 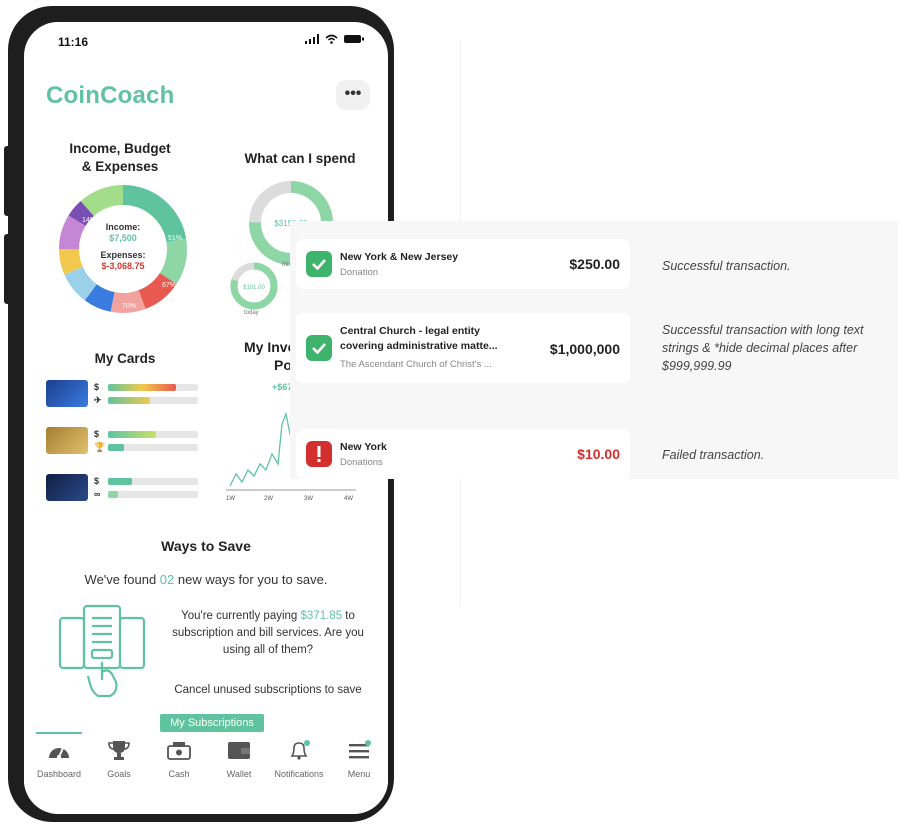 What do you see at coordinates (179, 751) in the screenshot?
I see `cash-icon` at bounding box center [179, 751].